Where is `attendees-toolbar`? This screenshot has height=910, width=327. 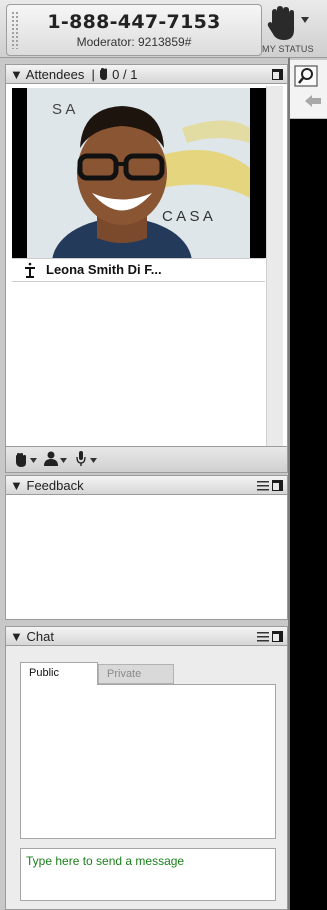
attendees-toolbar is located at coordinates (146, 460).